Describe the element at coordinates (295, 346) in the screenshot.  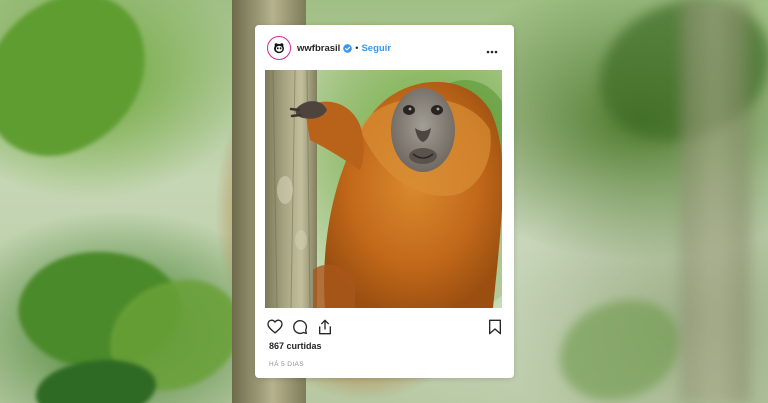
I see `likes-count: 867 curtidas` at that location.